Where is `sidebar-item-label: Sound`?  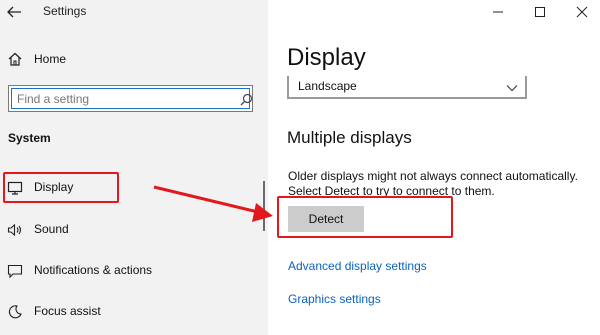 sidebar-item-label: Sound is located at coordinates (51, 229).